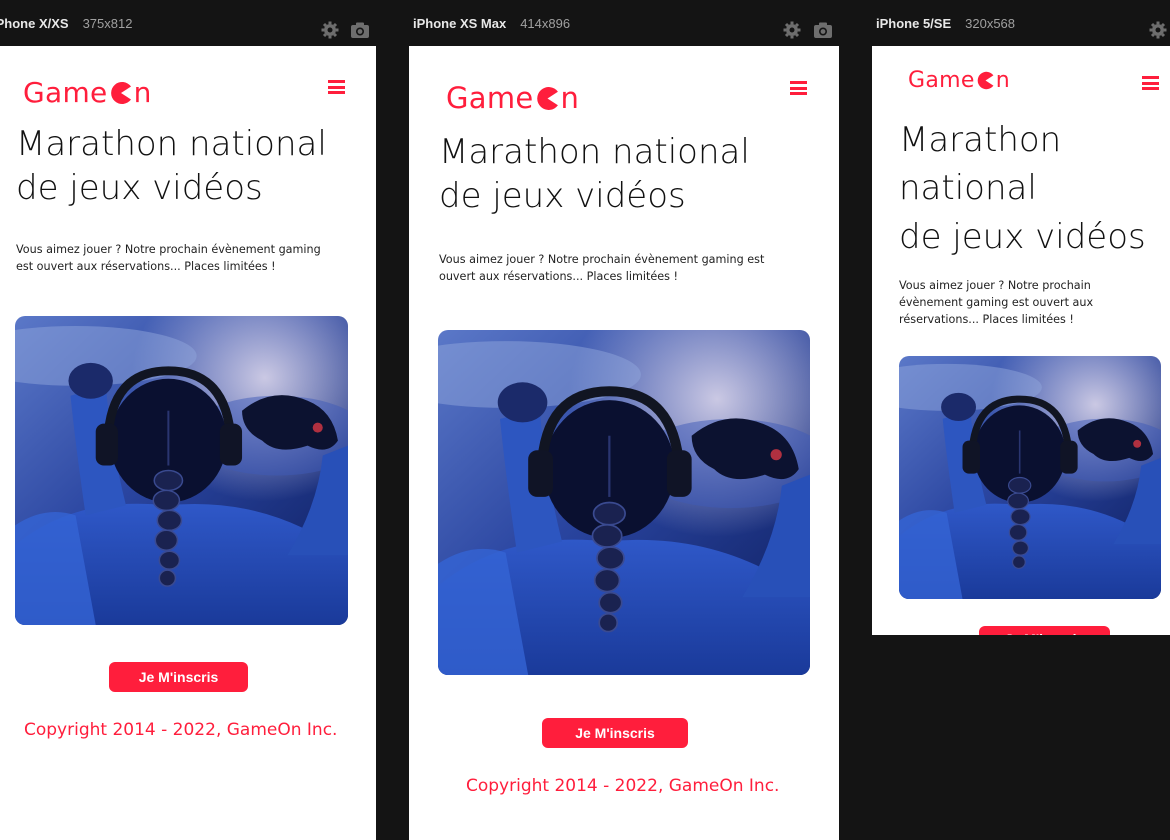 The width and height of the screenshot is (1170, 840). I want to click on device-bar-3: iPhone 5/SE 320x568, so click(945, 23).